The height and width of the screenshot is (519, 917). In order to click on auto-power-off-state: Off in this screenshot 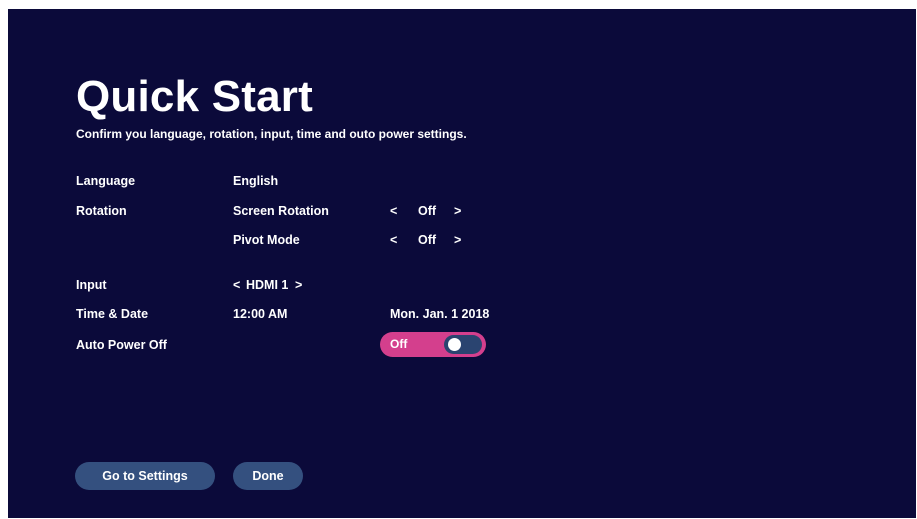, I will do `click(399, 344)`.